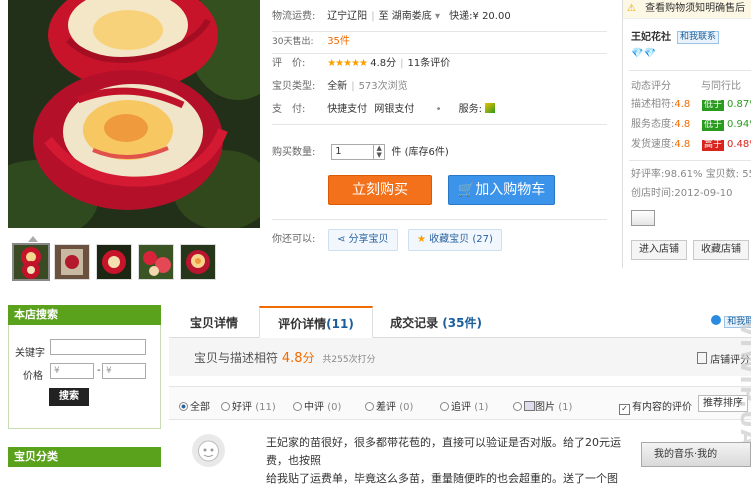 The image size is (751, 488). I want to click on quantity-row: 购买数量: 1 ▲ ▼ 件 (库存6件), so click(360, 152).